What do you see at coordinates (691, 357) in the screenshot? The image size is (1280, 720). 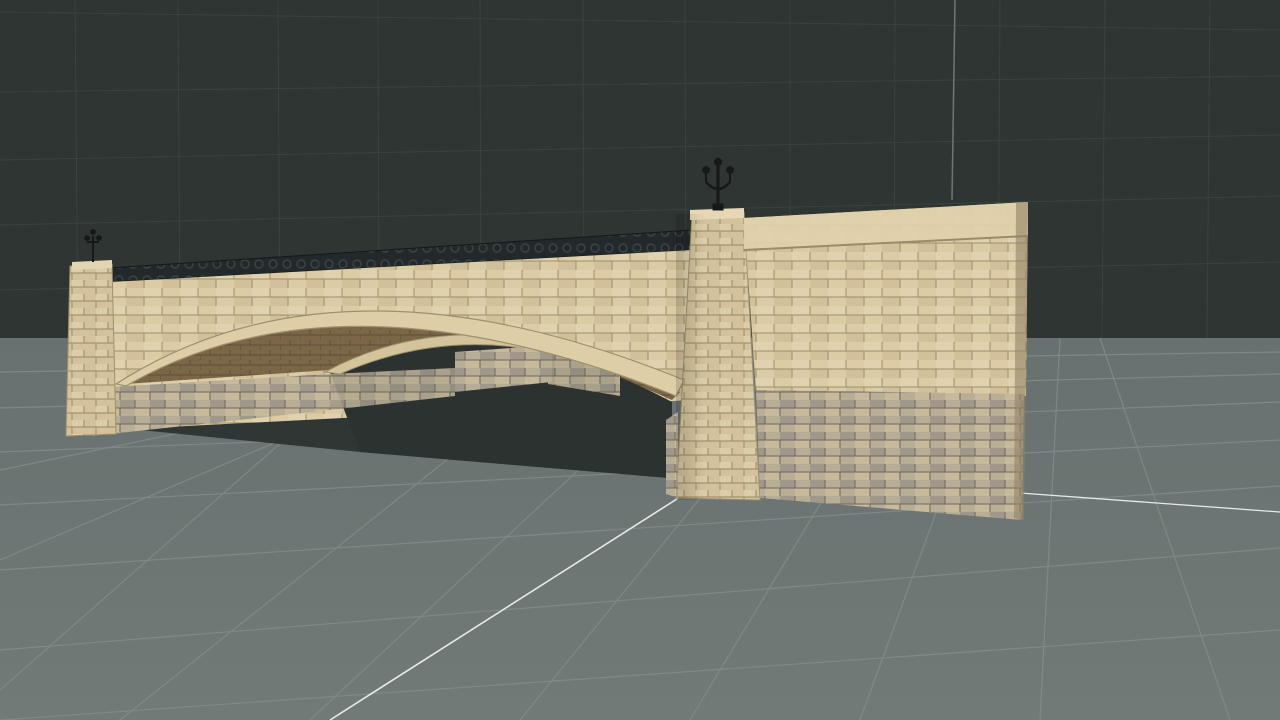 I see `pier-shade` at bounding box center [691, 357].